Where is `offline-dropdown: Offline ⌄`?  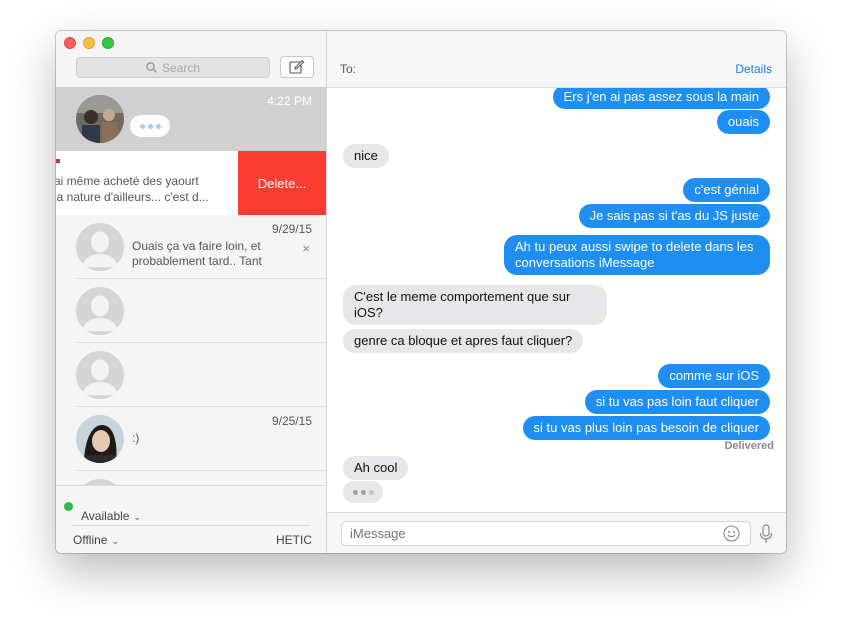 offline-dropdown: Offline ⌄ is located at coordinates (96, 540).